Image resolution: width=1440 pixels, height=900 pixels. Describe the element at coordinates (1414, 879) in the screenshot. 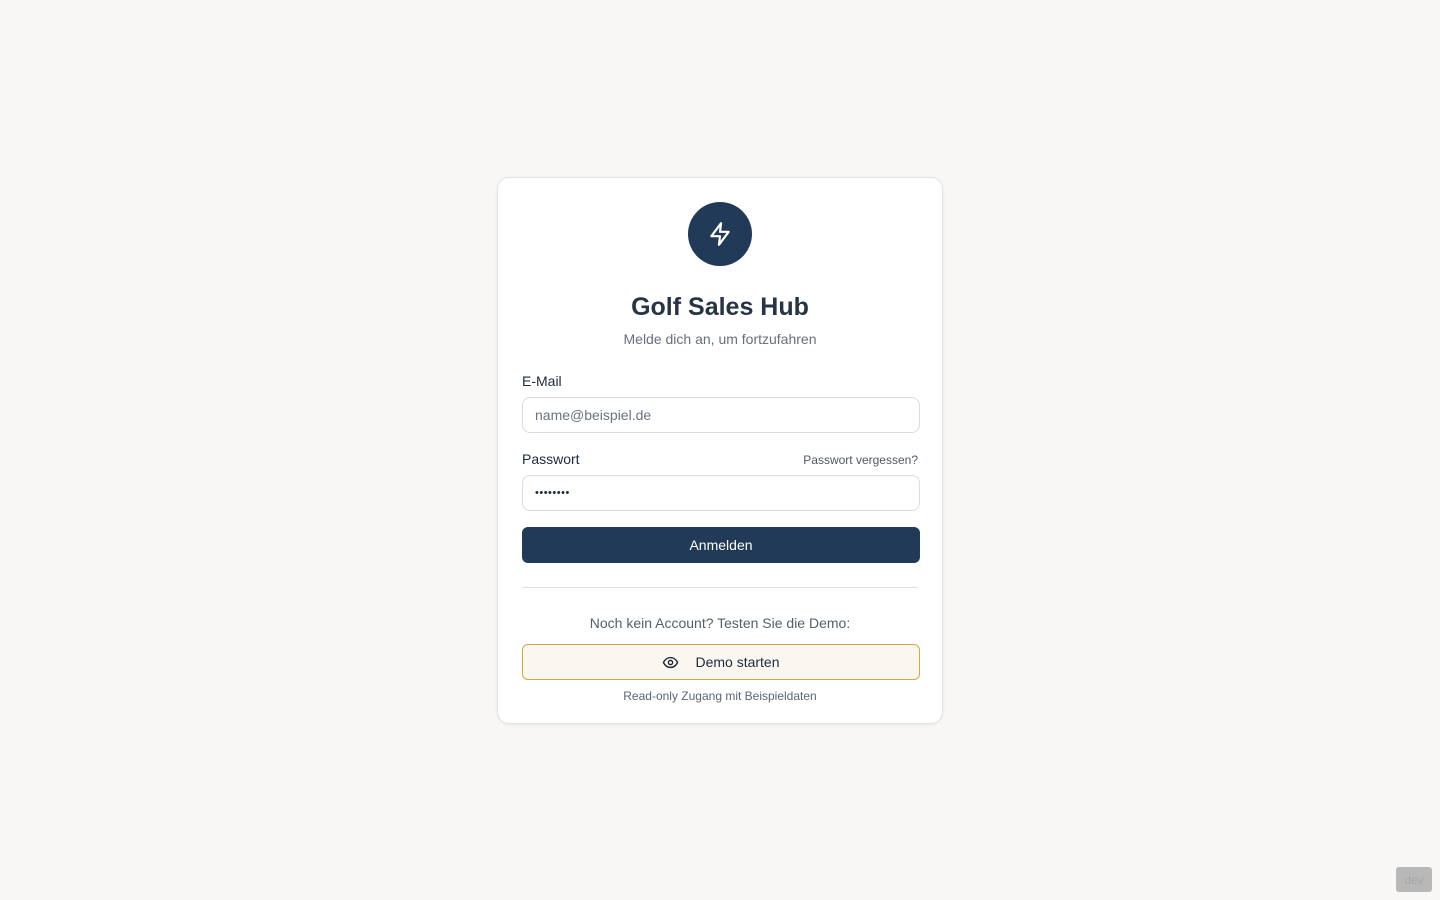

I see `environment-badge: dev` at that location.